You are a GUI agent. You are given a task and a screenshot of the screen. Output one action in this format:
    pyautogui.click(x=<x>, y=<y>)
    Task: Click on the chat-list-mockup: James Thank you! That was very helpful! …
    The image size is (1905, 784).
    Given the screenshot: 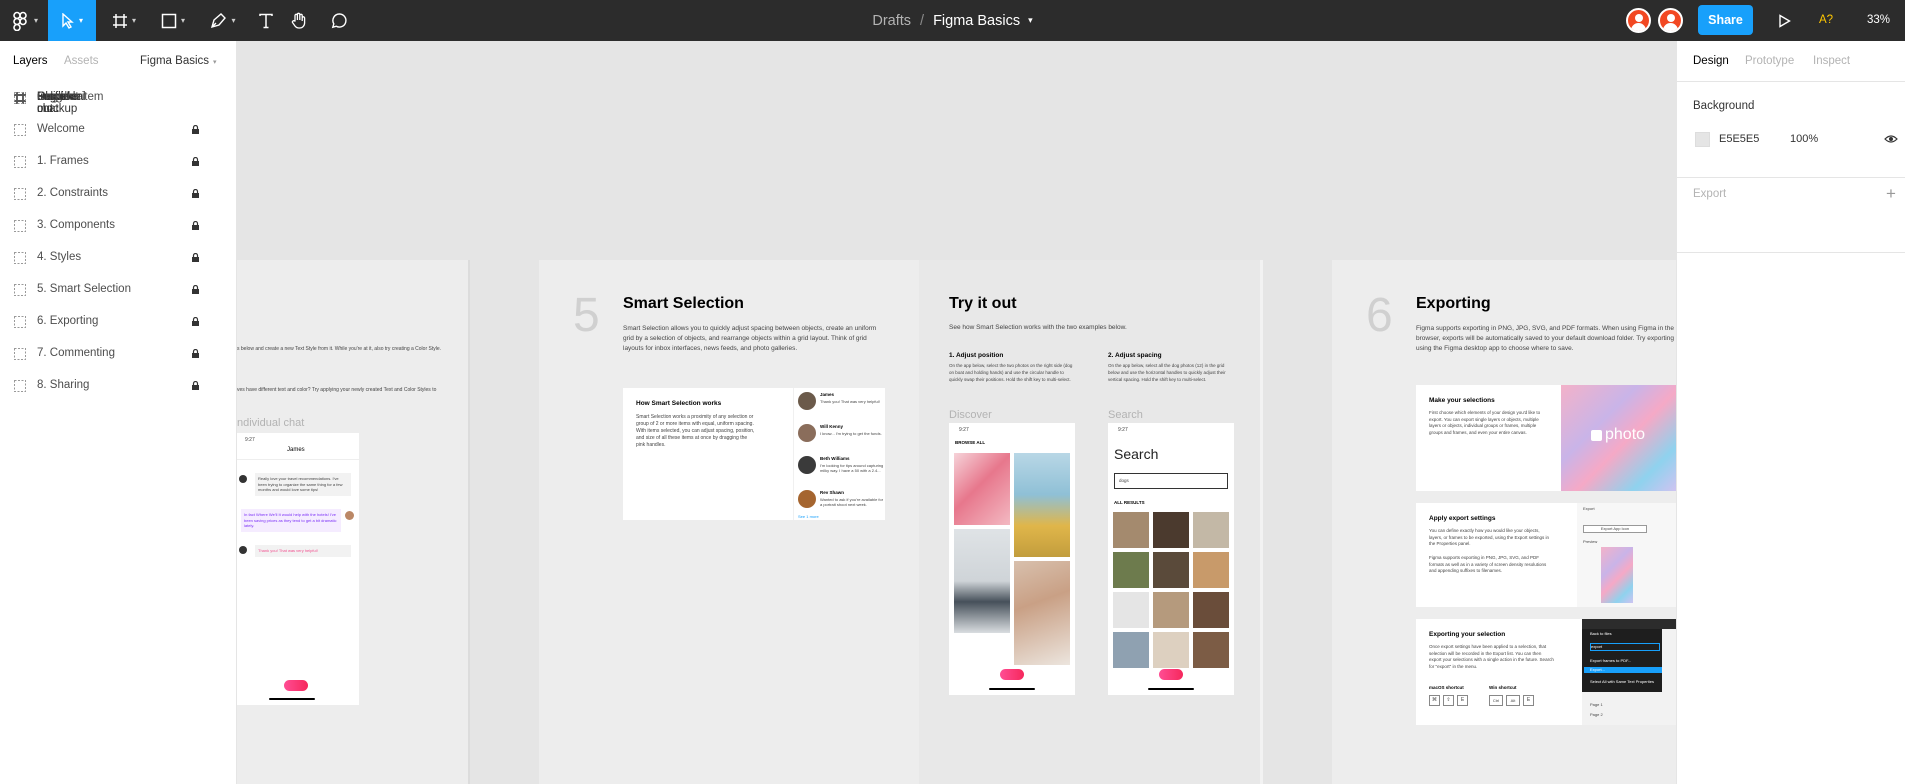 What is the action you would take?
    pyautogui.click(x=839, y=454)
    